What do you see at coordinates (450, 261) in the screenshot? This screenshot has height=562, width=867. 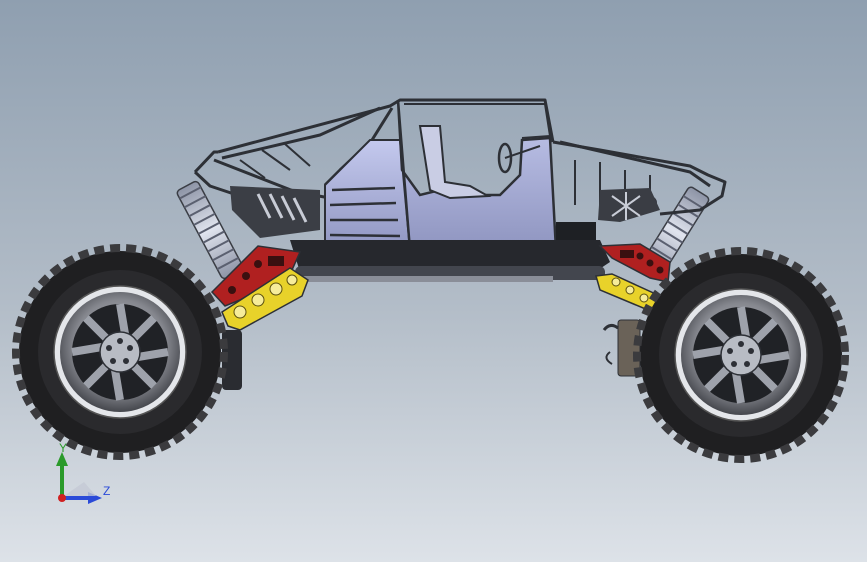 I see `skid-plate` at bounding box center [450, 261].